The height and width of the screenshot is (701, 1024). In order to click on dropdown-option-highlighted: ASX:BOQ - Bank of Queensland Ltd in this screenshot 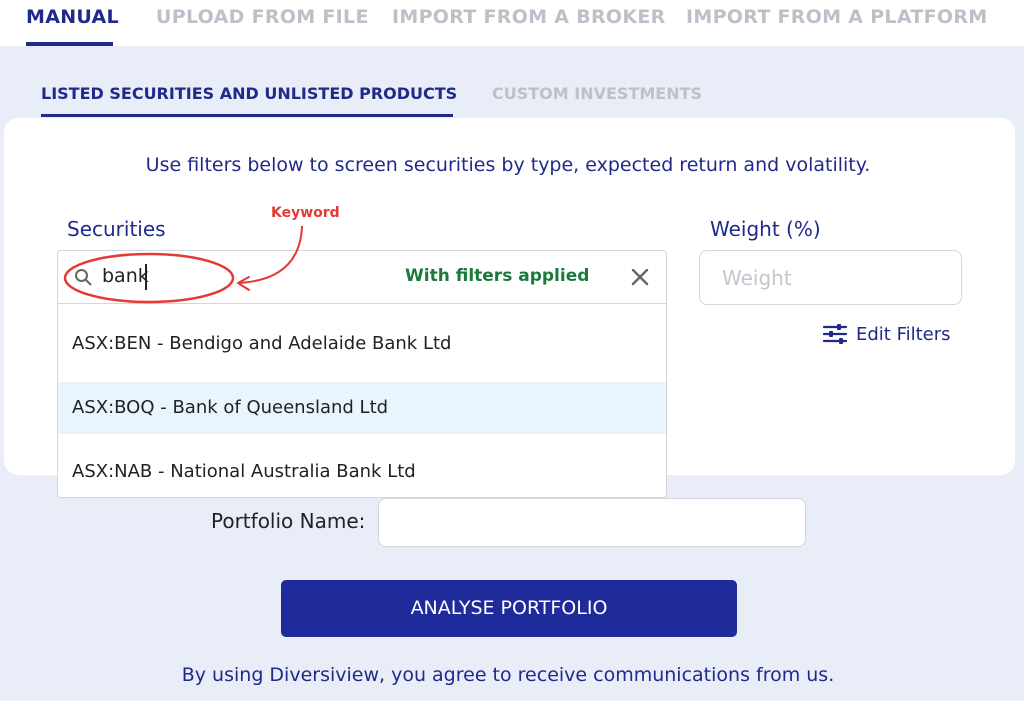, I will do `click(362, 408)`.